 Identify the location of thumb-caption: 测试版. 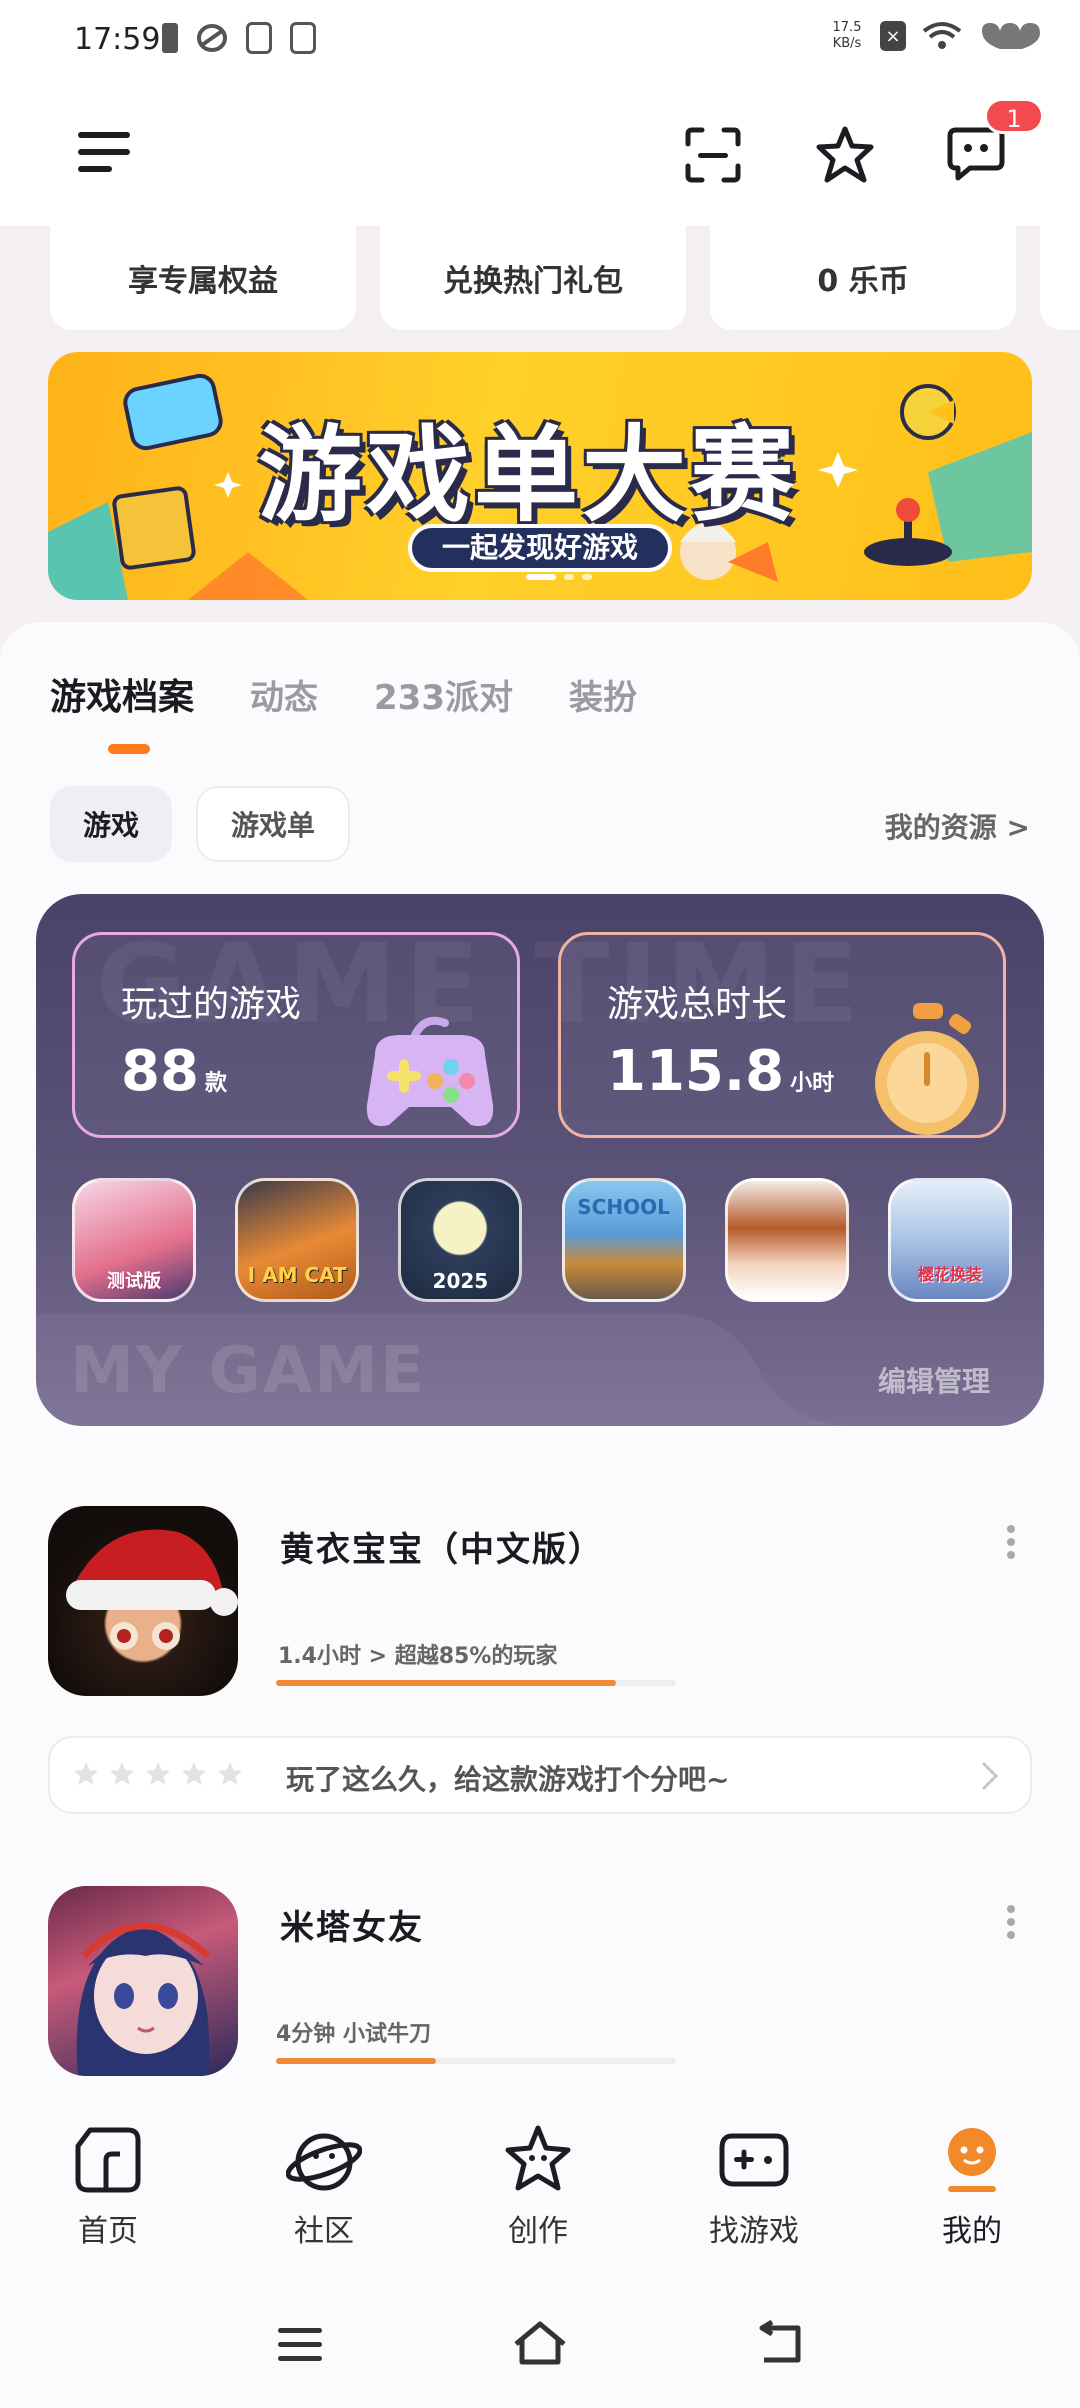
(134, 1281).